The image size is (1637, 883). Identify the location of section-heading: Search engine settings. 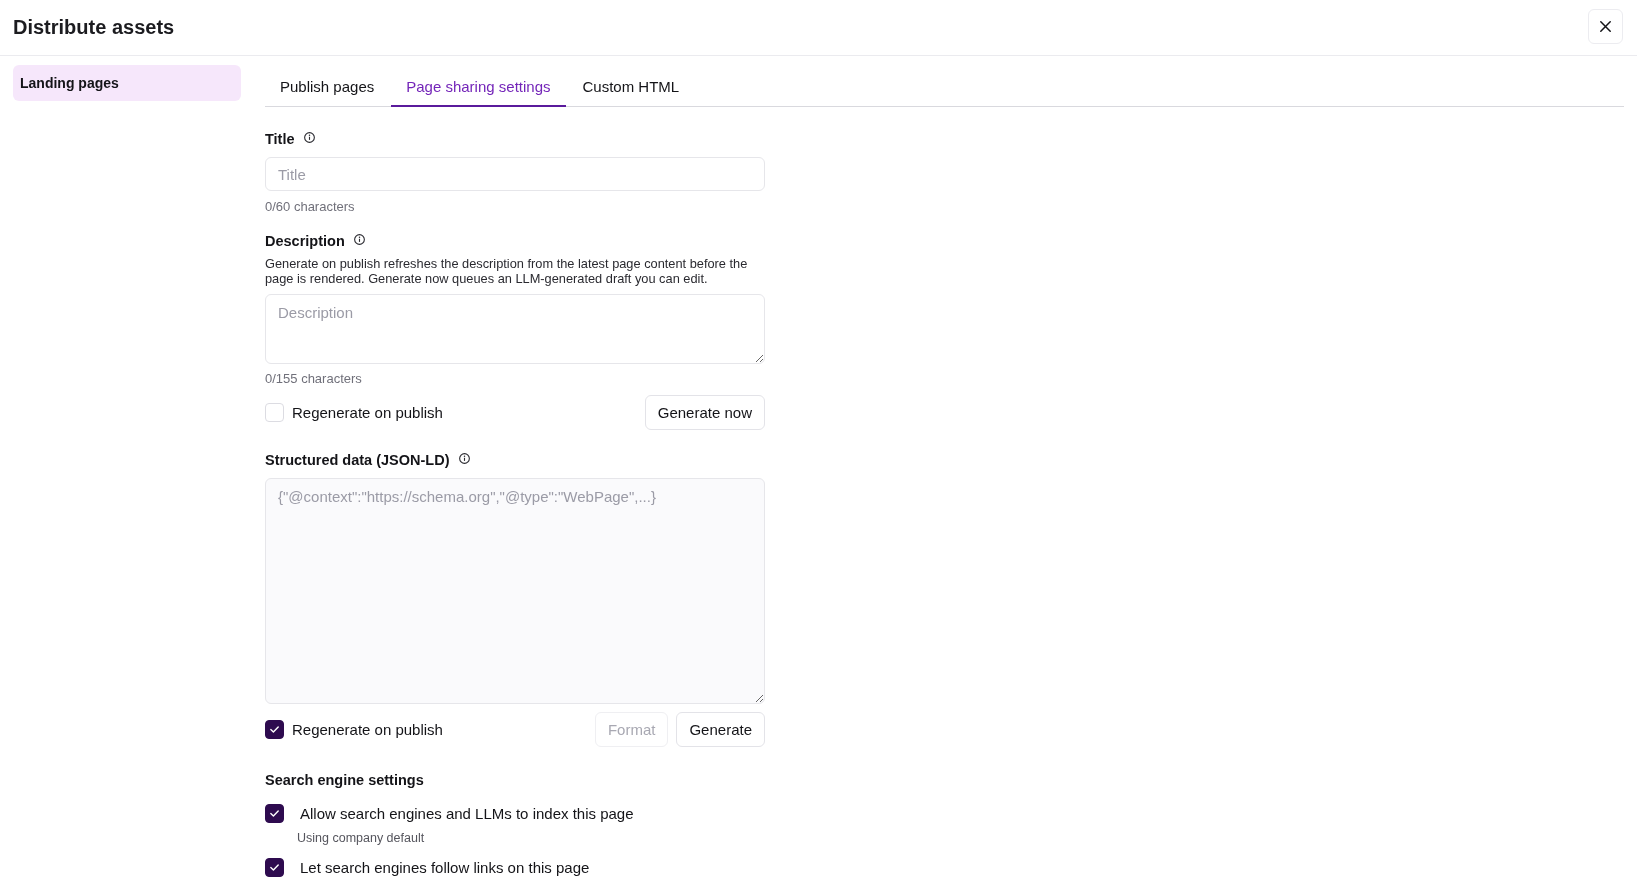
(344, 780).